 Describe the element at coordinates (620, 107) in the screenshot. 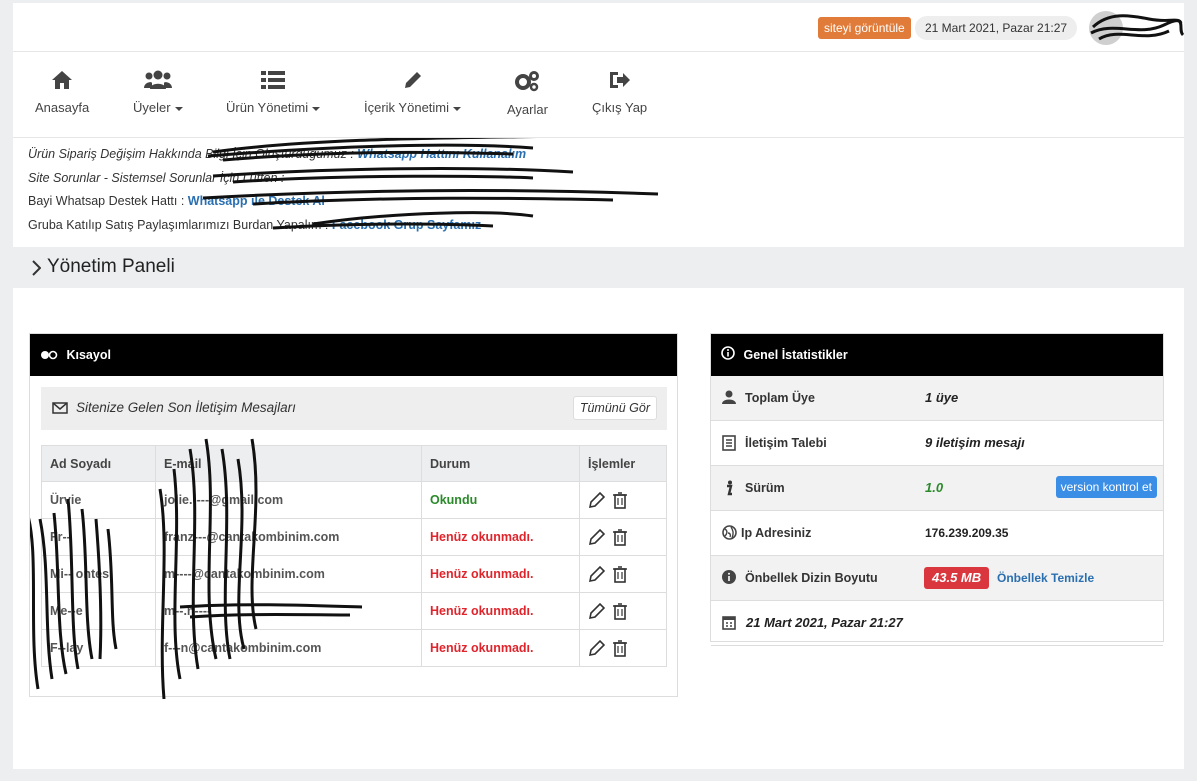

I see `menu-item-label: Çıkış Yap` at that location.